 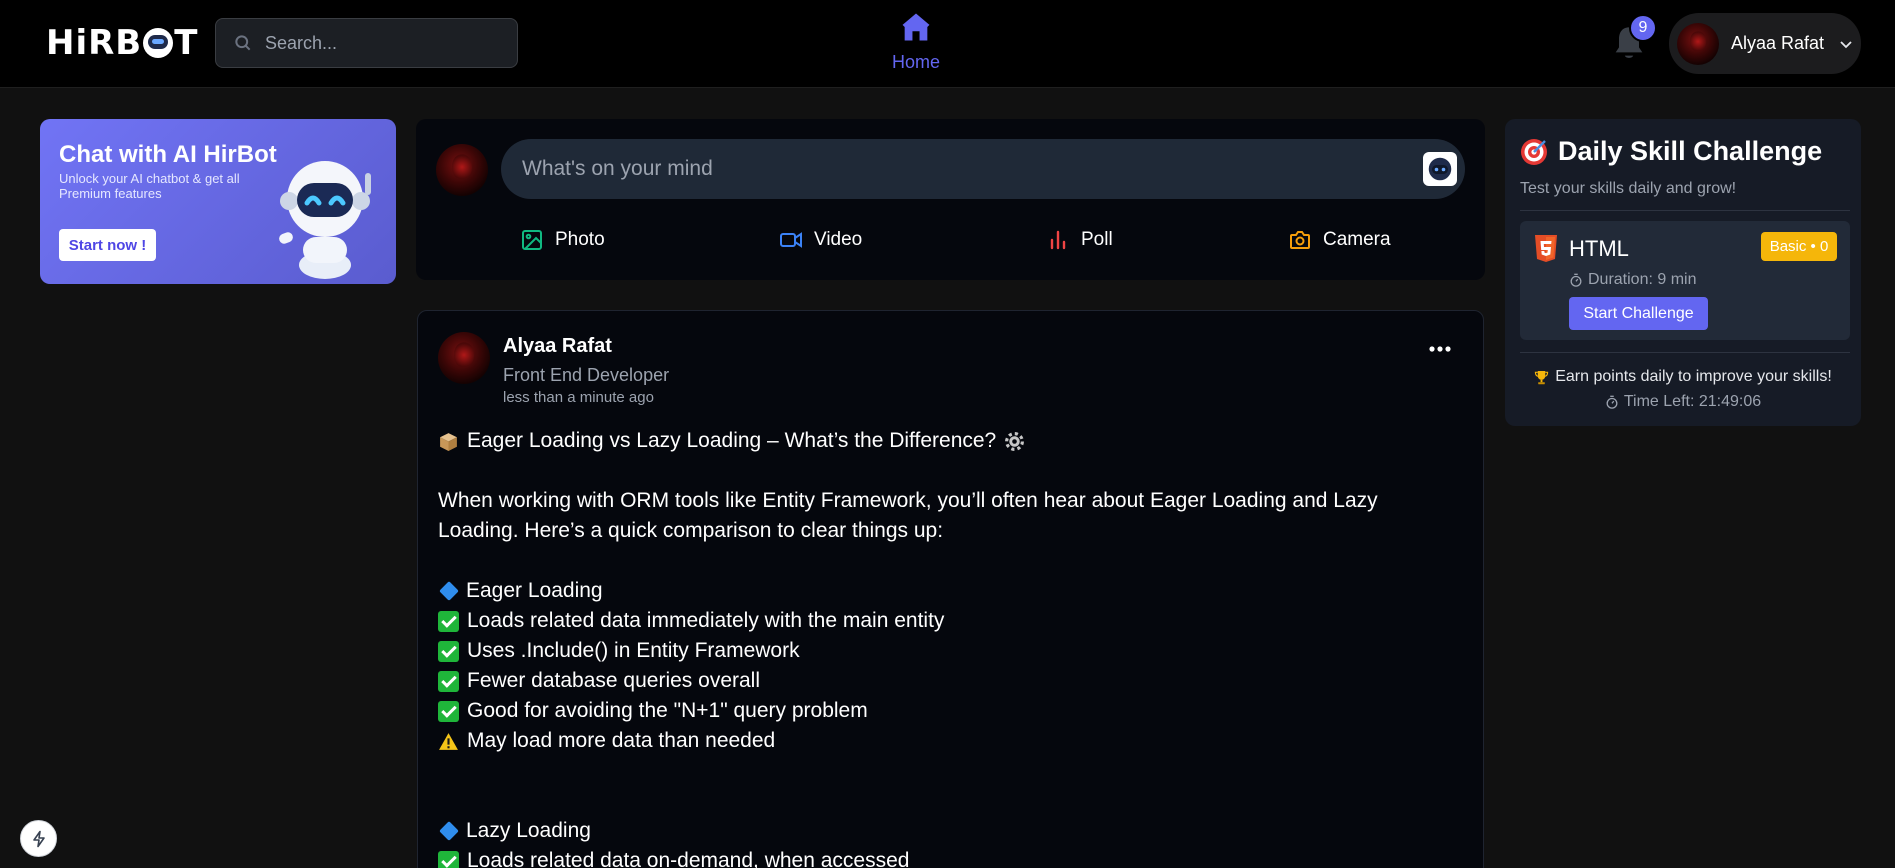 I want to click on poll-label: Poll, so click(x=1097, y=239).